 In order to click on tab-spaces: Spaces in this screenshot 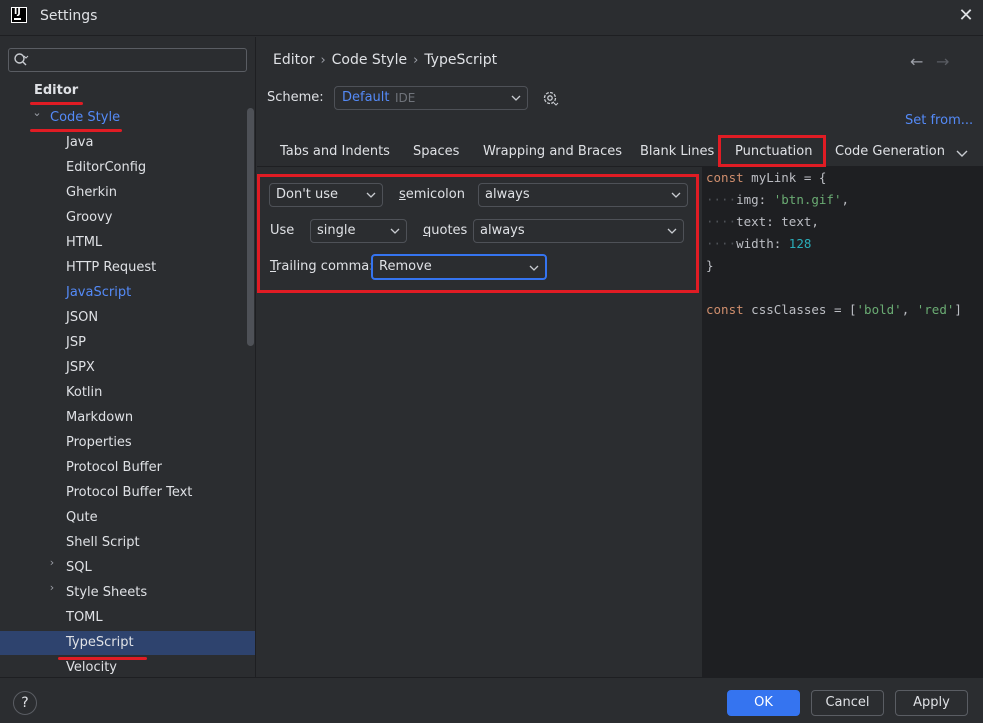, I will do `click(436, 152)`.